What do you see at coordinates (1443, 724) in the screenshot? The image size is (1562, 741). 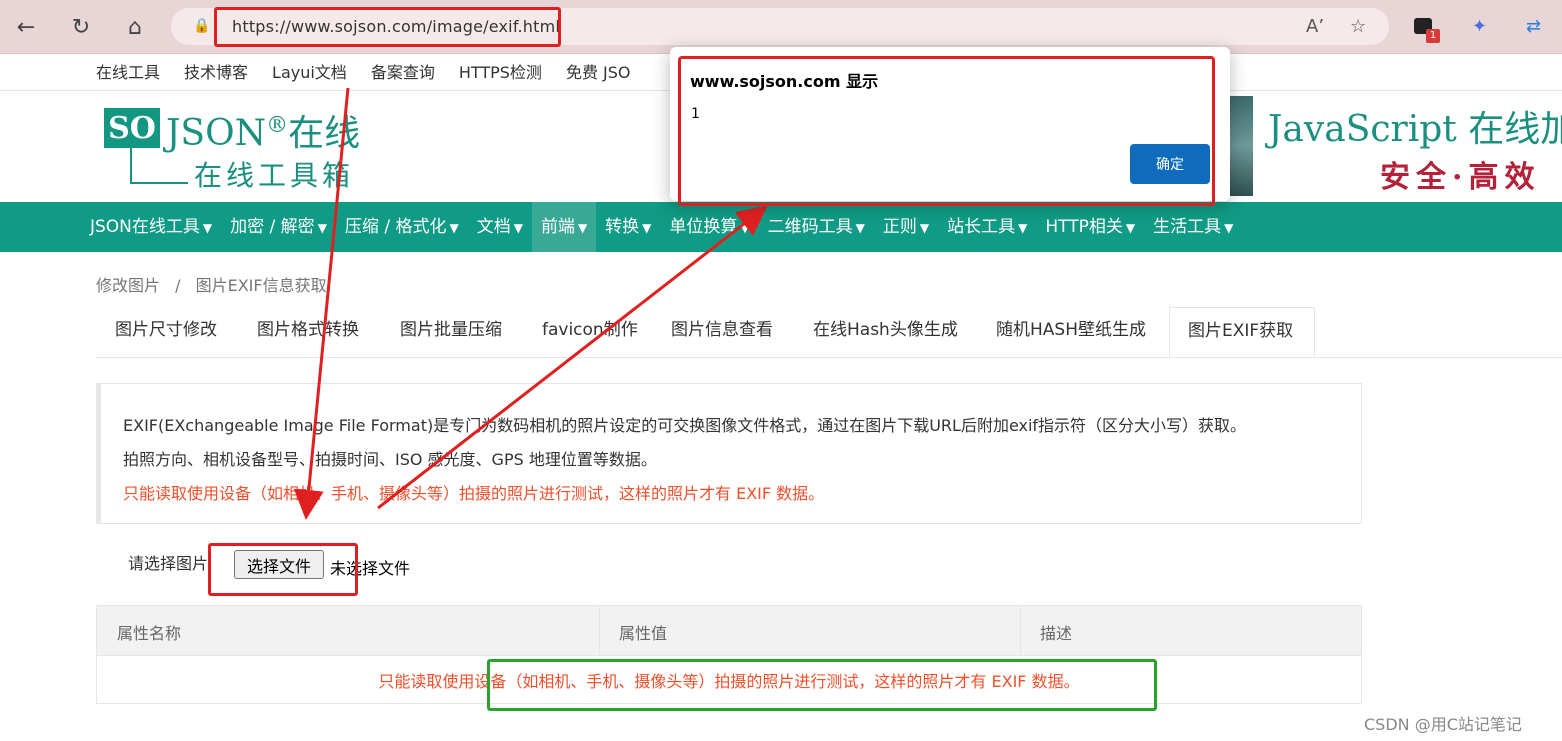 I see `watermark: CSDN @用C站记笔记` at bounding box center [1443, 724].